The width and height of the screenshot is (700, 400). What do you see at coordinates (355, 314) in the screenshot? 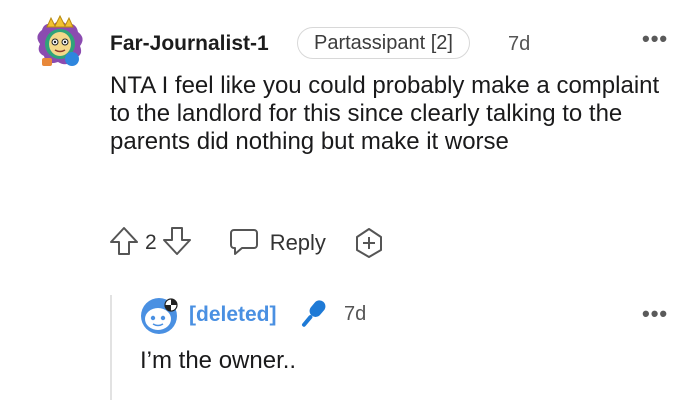
I see `reply-timestamp: 7d` at bounding box center [355, 314].